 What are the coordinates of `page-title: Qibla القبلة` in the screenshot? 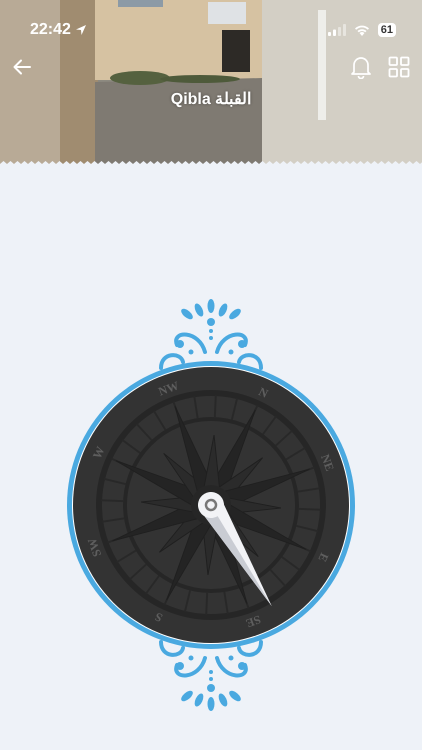 It's located at (211, 99).